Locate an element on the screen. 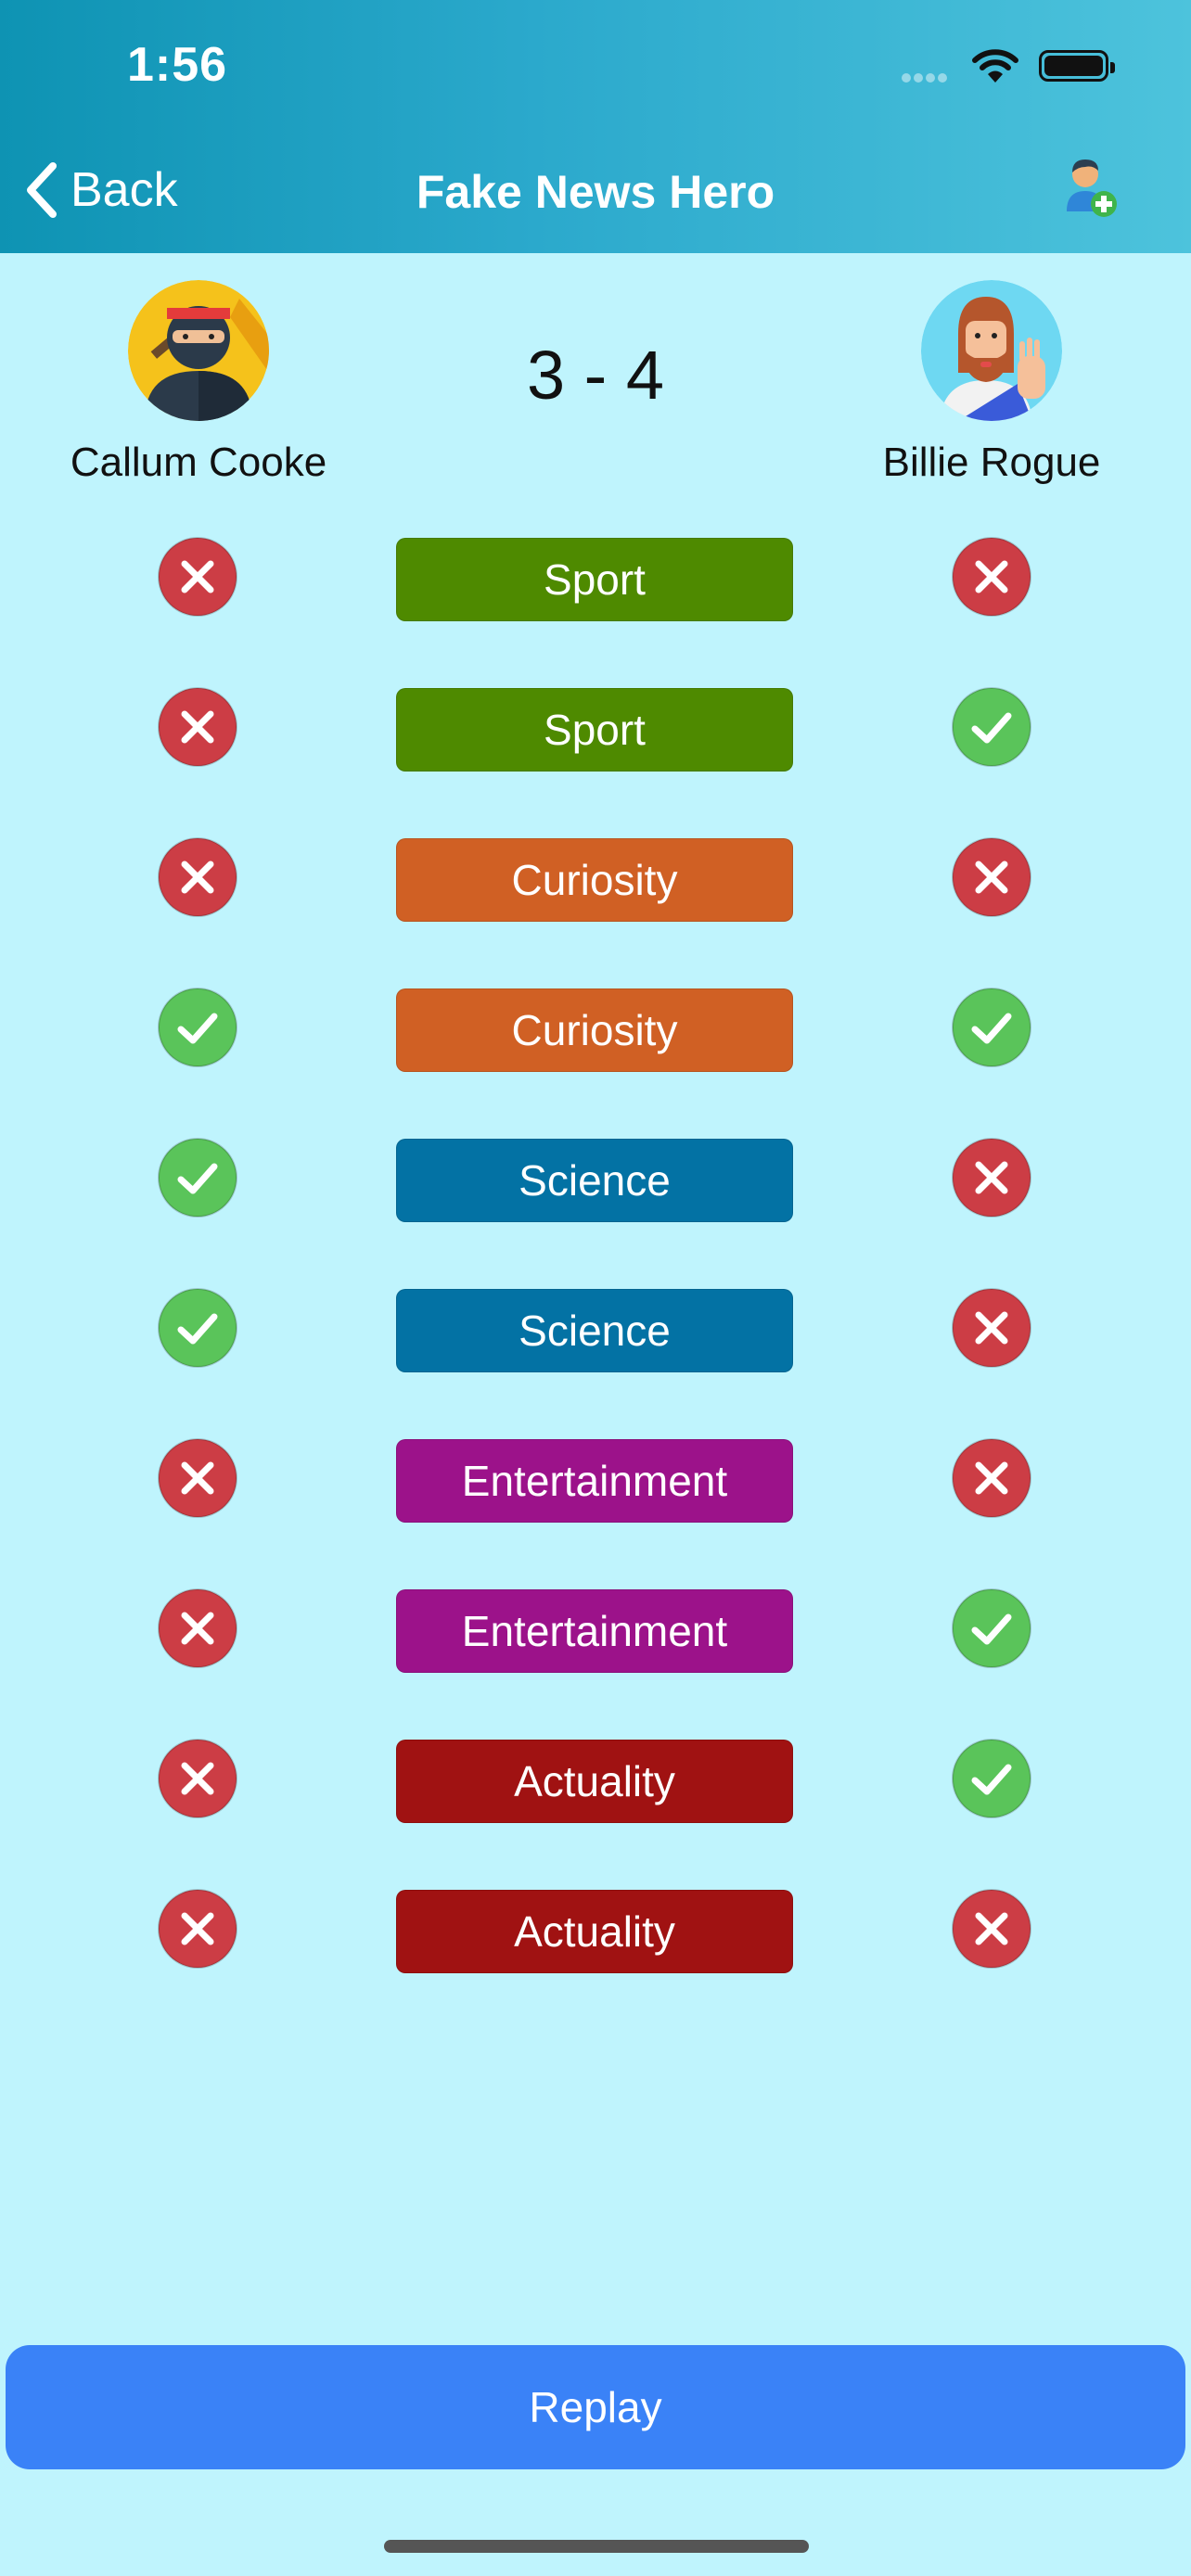 Image resolution: width=1191 pixels, height=2576 pixels. add-user-icon is located at coordinates (1091, 187).